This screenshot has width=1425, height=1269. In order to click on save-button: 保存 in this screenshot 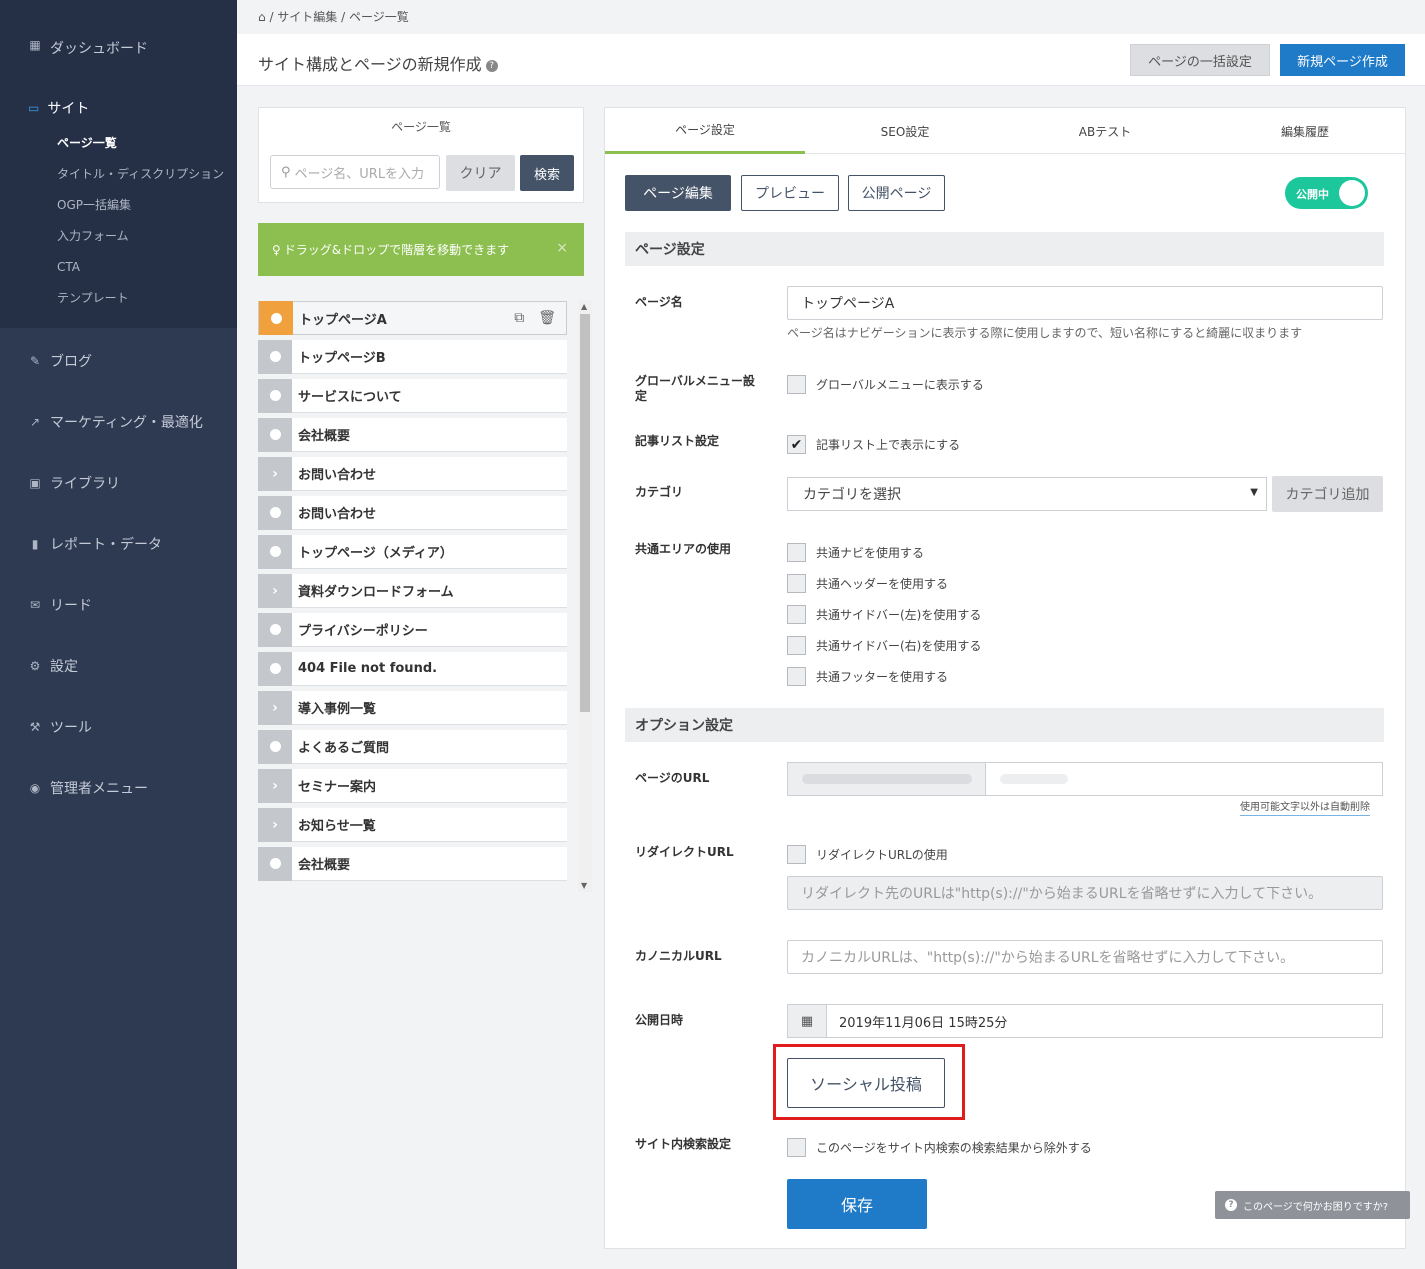, I will do `click(857, 1204)`.